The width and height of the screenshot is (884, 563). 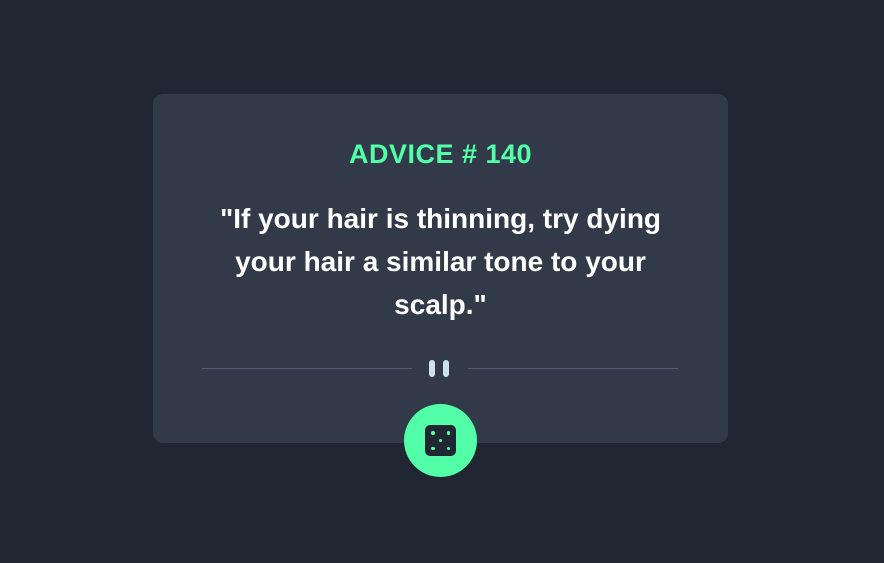 I want to click on divider-line-right, so click(x=573, y=368).